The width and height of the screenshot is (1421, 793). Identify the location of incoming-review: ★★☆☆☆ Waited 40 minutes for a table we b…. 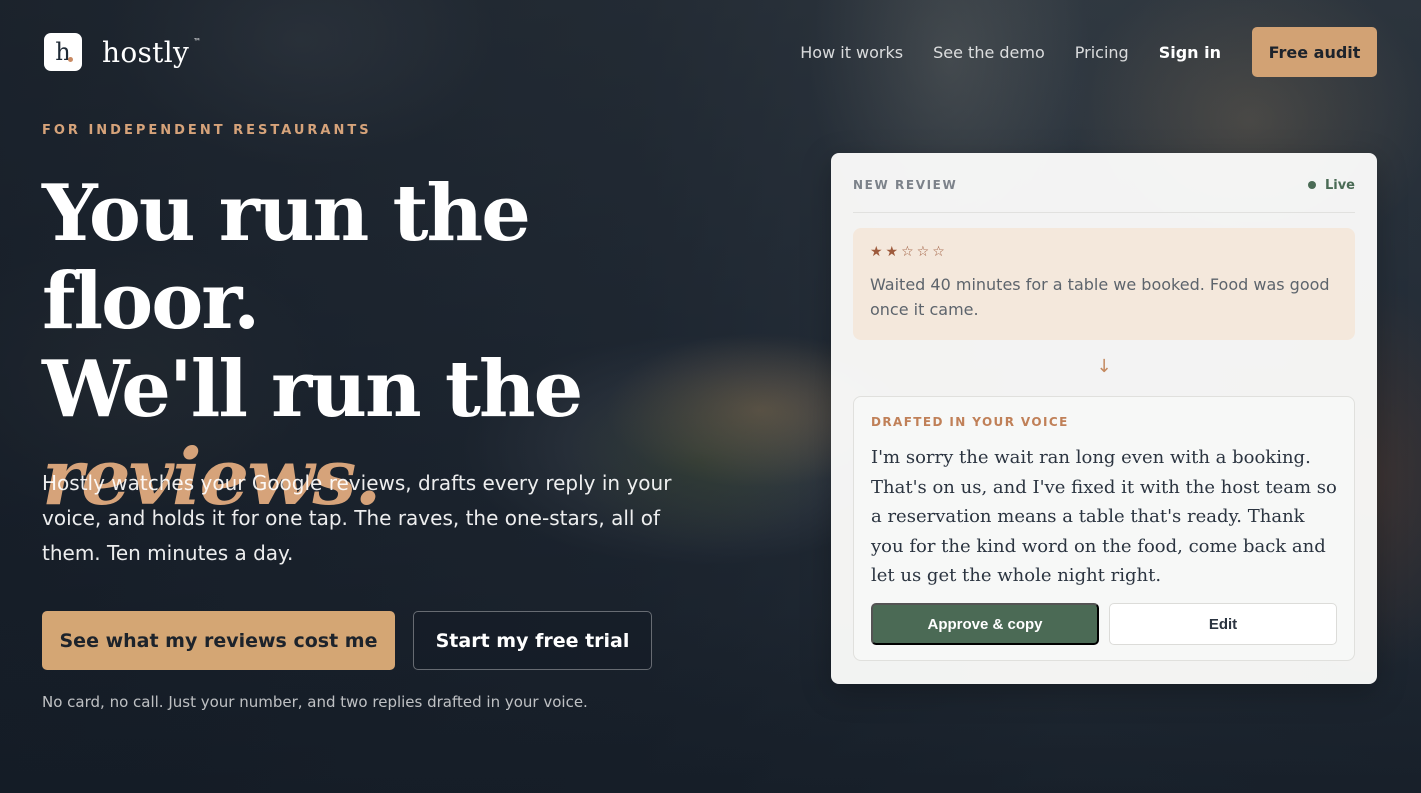
(1104, 284).